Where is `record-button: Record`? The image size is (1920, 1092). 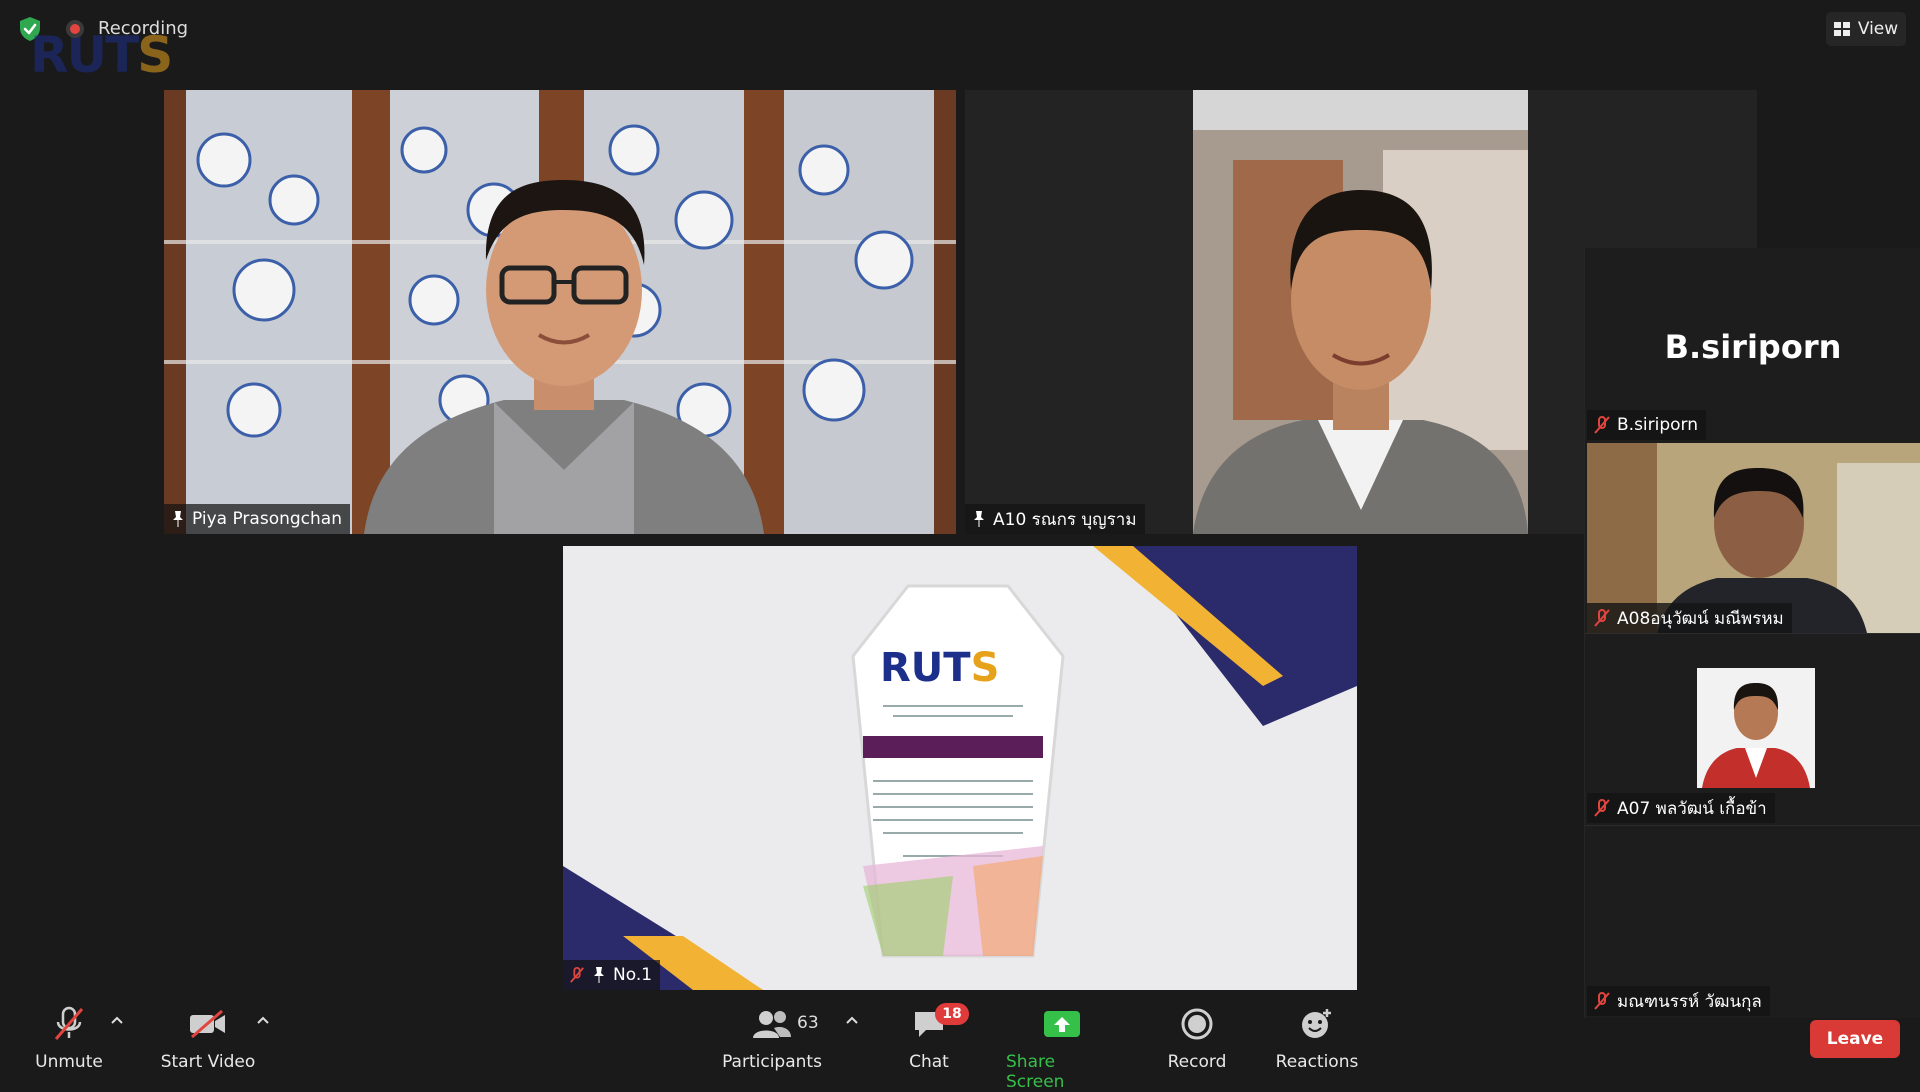 record-button: Record is located at coordinates (1197, 1038).